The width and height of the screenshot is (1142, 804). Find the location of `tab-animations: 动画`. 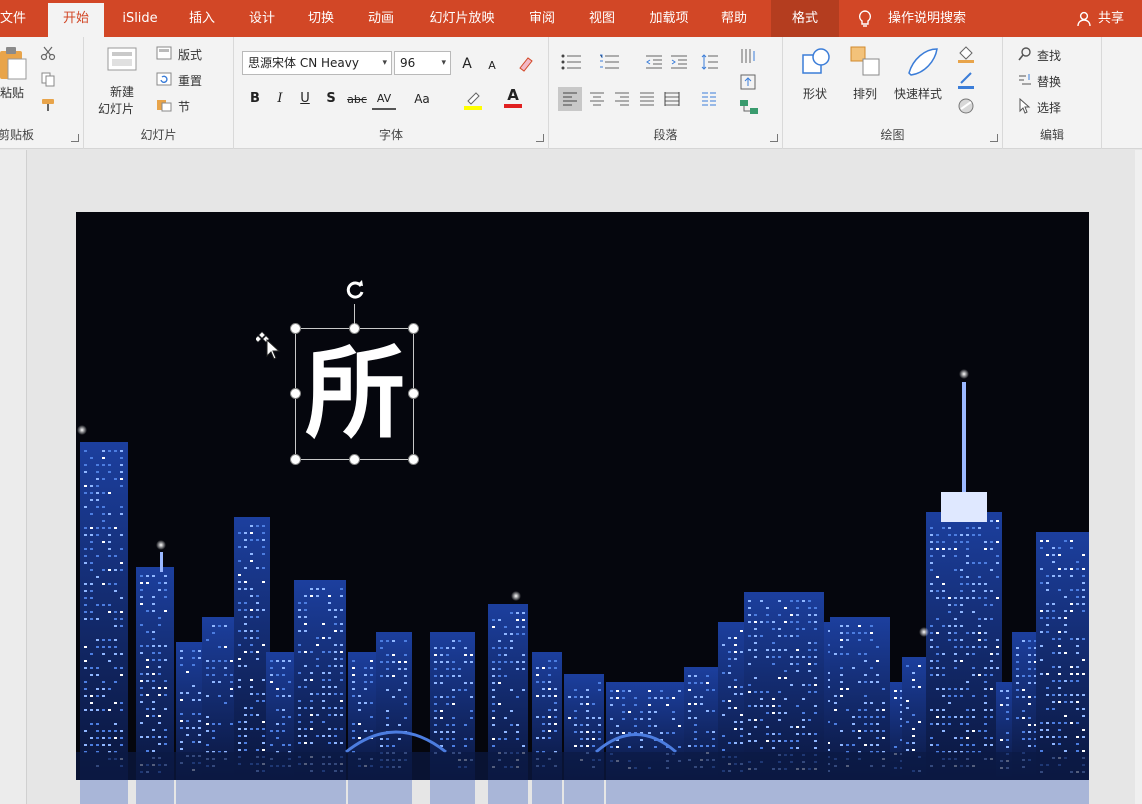

tab-animations: 动画 is located at coordinates (381, 18).